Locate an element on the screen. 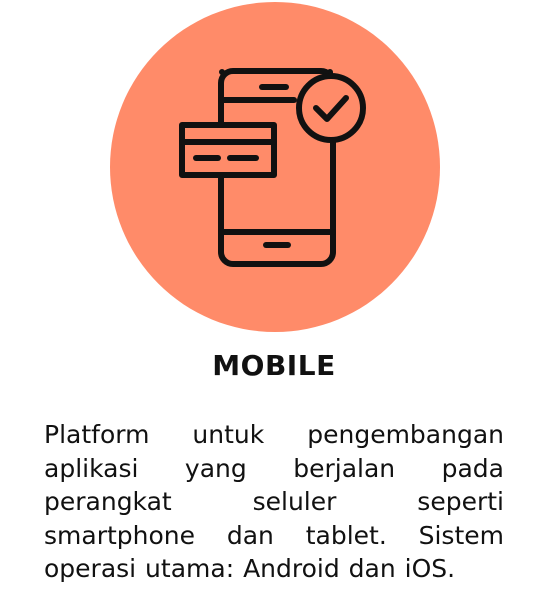  card-shape is located at coordinates (228, 150).